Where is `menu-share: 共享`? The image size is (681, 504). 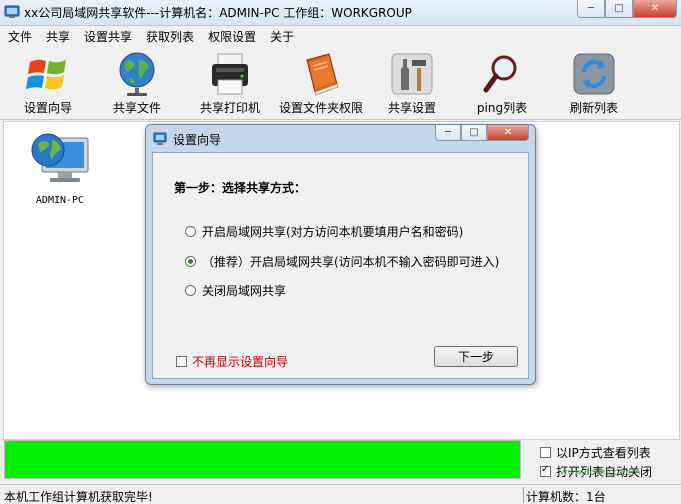
menu-share: 共享 is located at coordinates (57, 35).